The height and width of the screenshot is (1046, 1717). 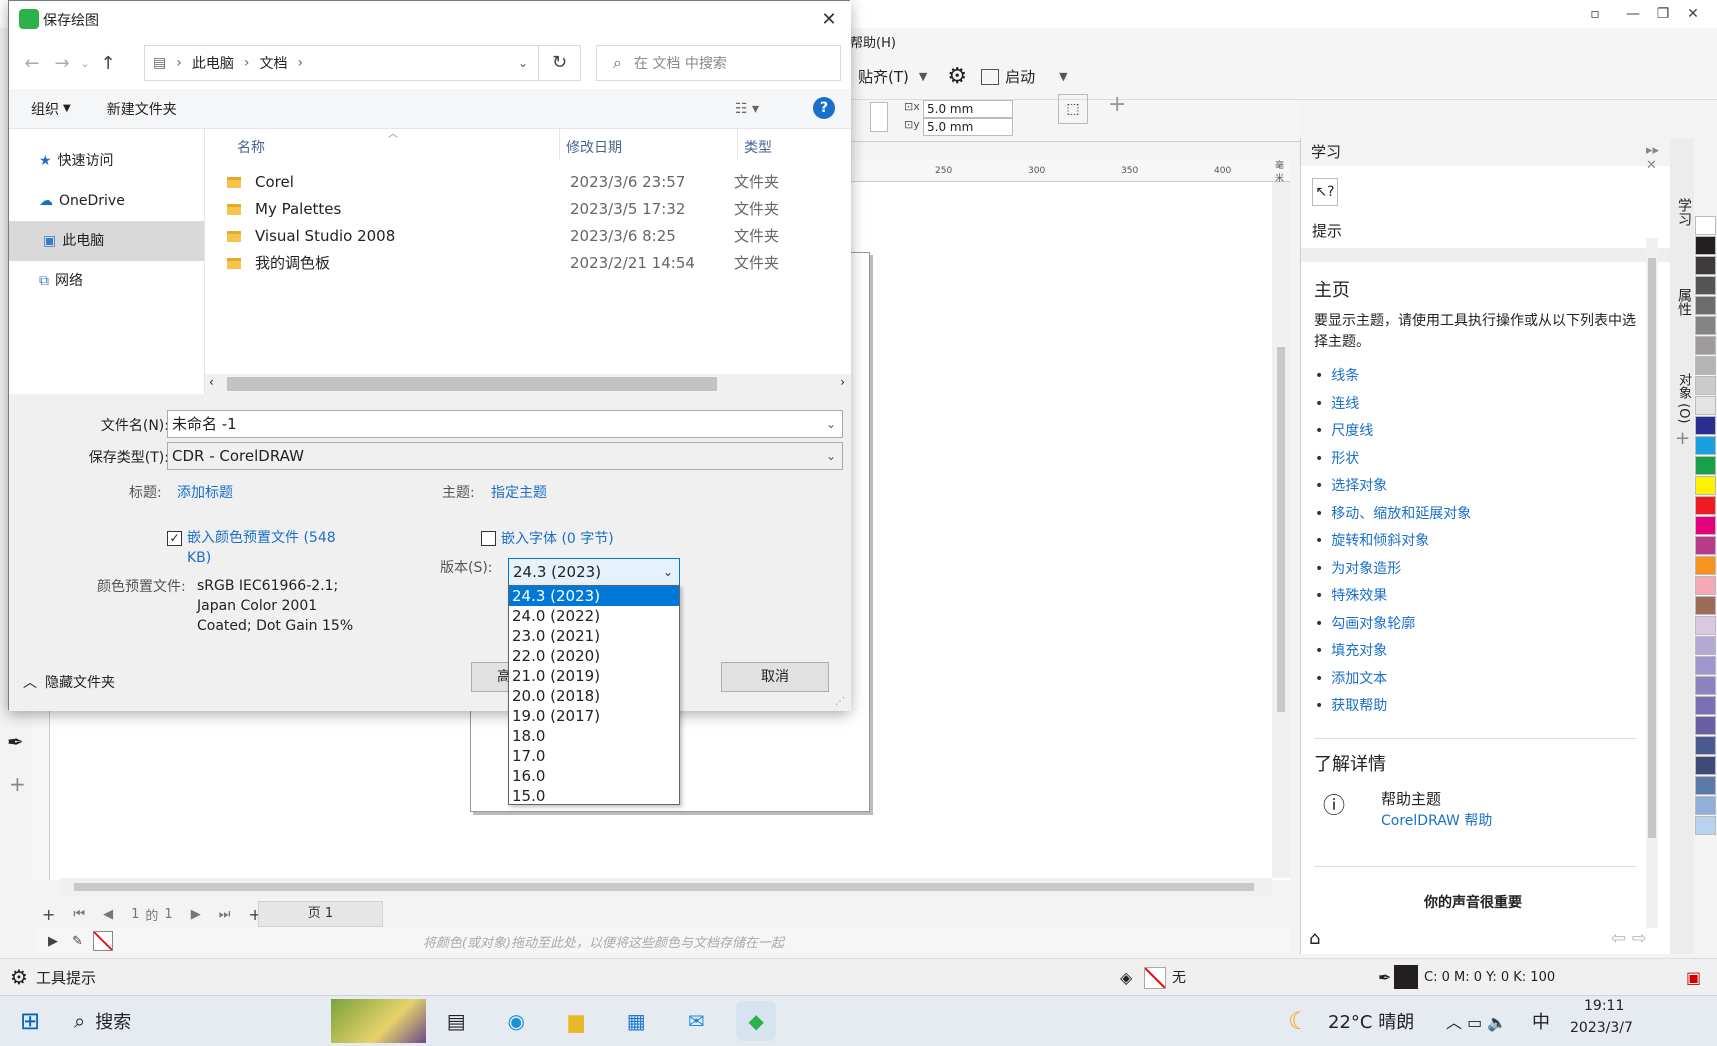 What do you see at coordinates (775, 677) in the screenshot?
I see `cancel-button: 取消` at bounding box center [775, 677].